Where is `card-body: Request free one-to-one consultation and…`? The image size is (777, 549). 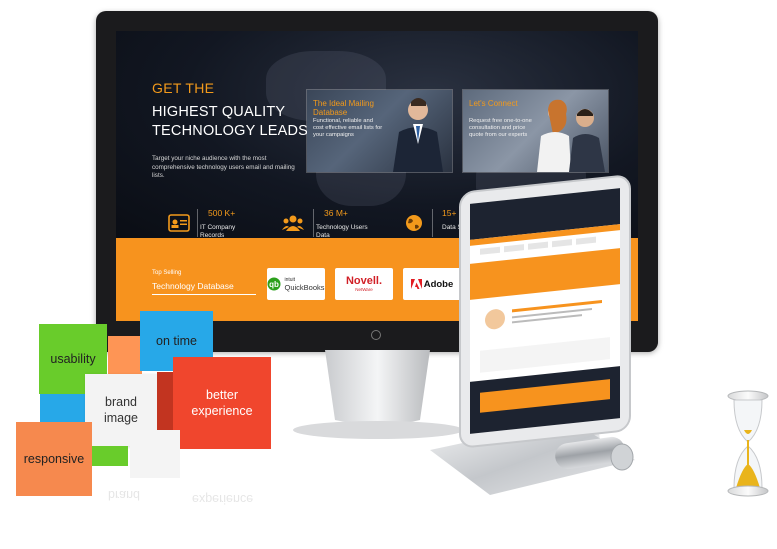
card-body: Request free one-to-one consultation and… is located at coordinates (500, 128).